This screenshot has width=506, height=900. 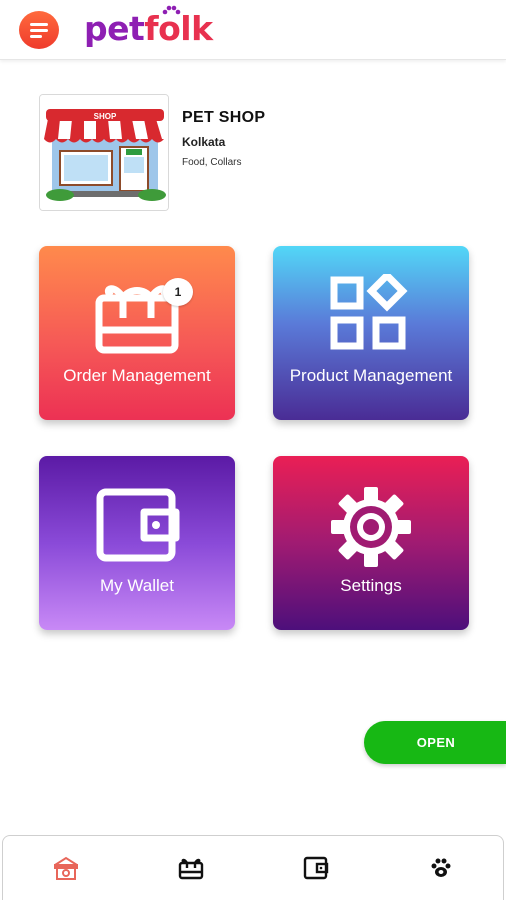 I want to click on gear-icon, so click(x=371, y=527).